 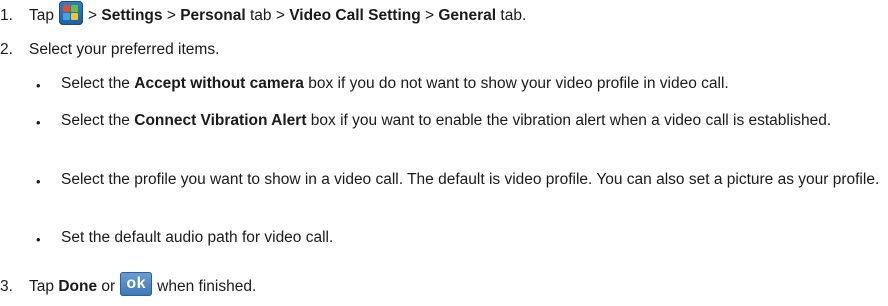 I want to click on bullet-1-pre: Select the, so click(x=98, y=83).